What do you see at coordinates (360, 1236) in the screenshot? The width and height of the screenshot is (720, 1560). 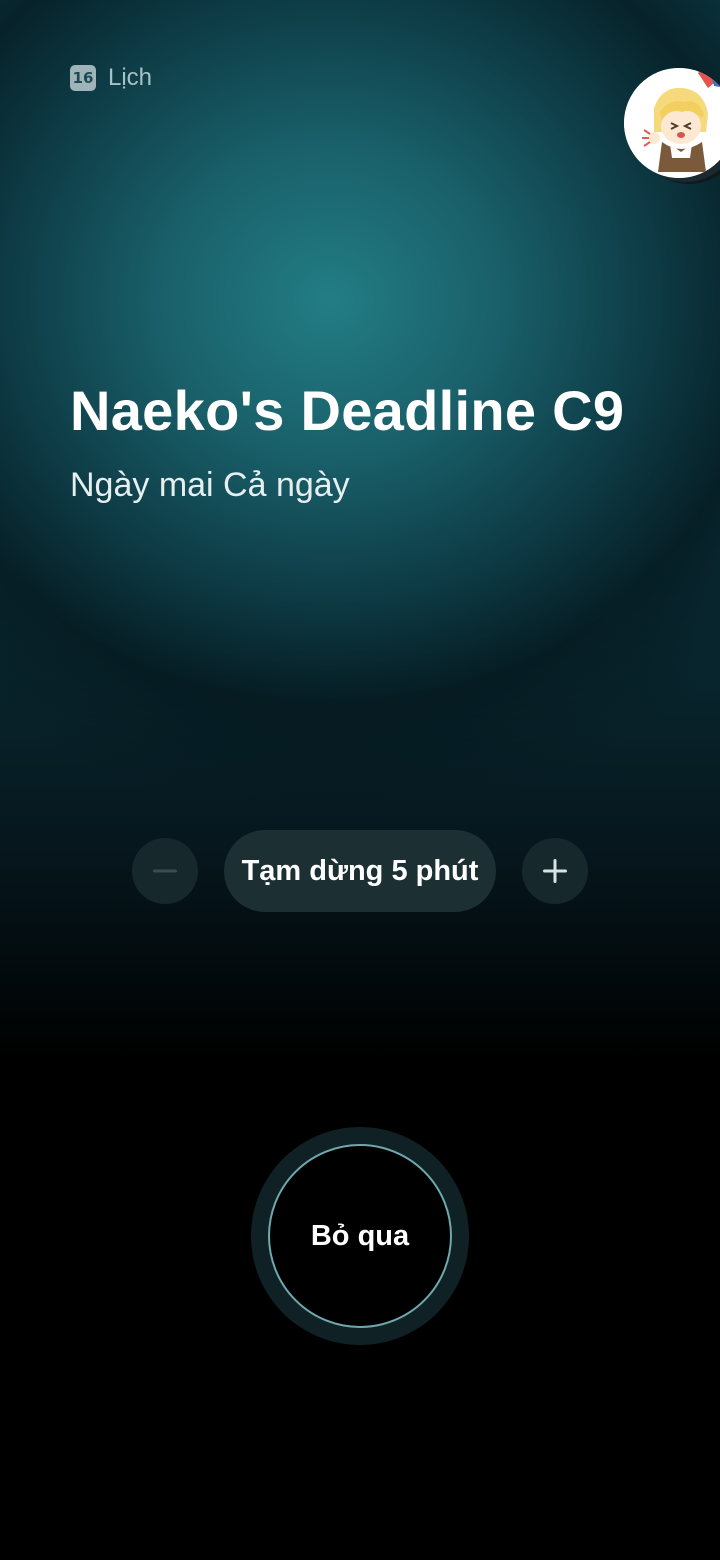 I see `dismiss-button: Bỏ qua` at bounding box center [360, 1236].